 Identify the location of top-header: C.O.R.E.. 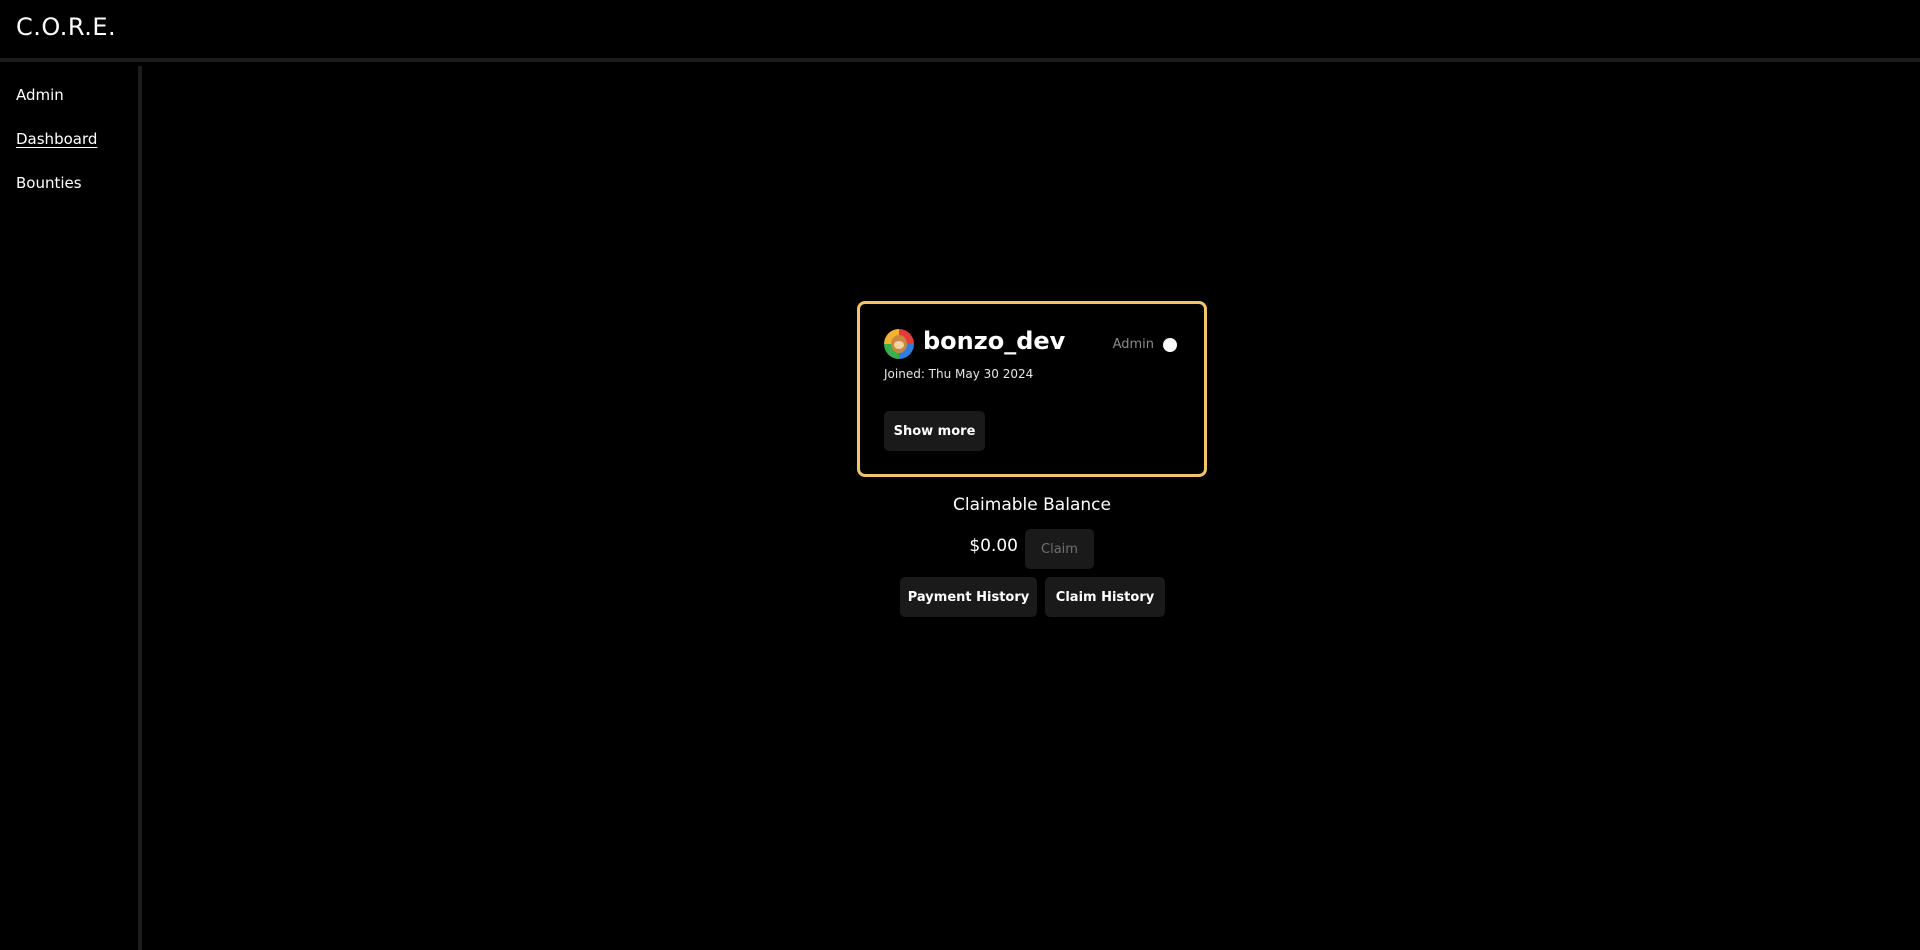
(960, 31).